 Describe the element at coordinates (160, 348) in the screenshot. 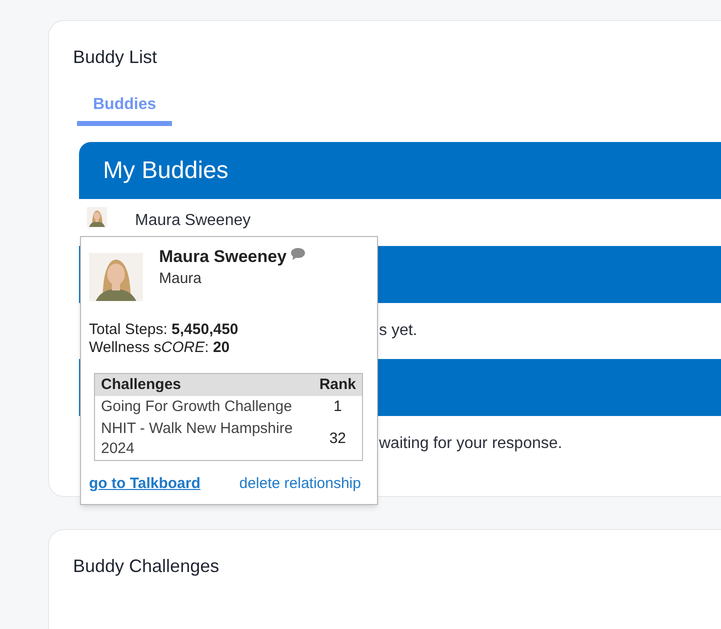

I see `stat-text: Wellness sCORE: 20` at that location.